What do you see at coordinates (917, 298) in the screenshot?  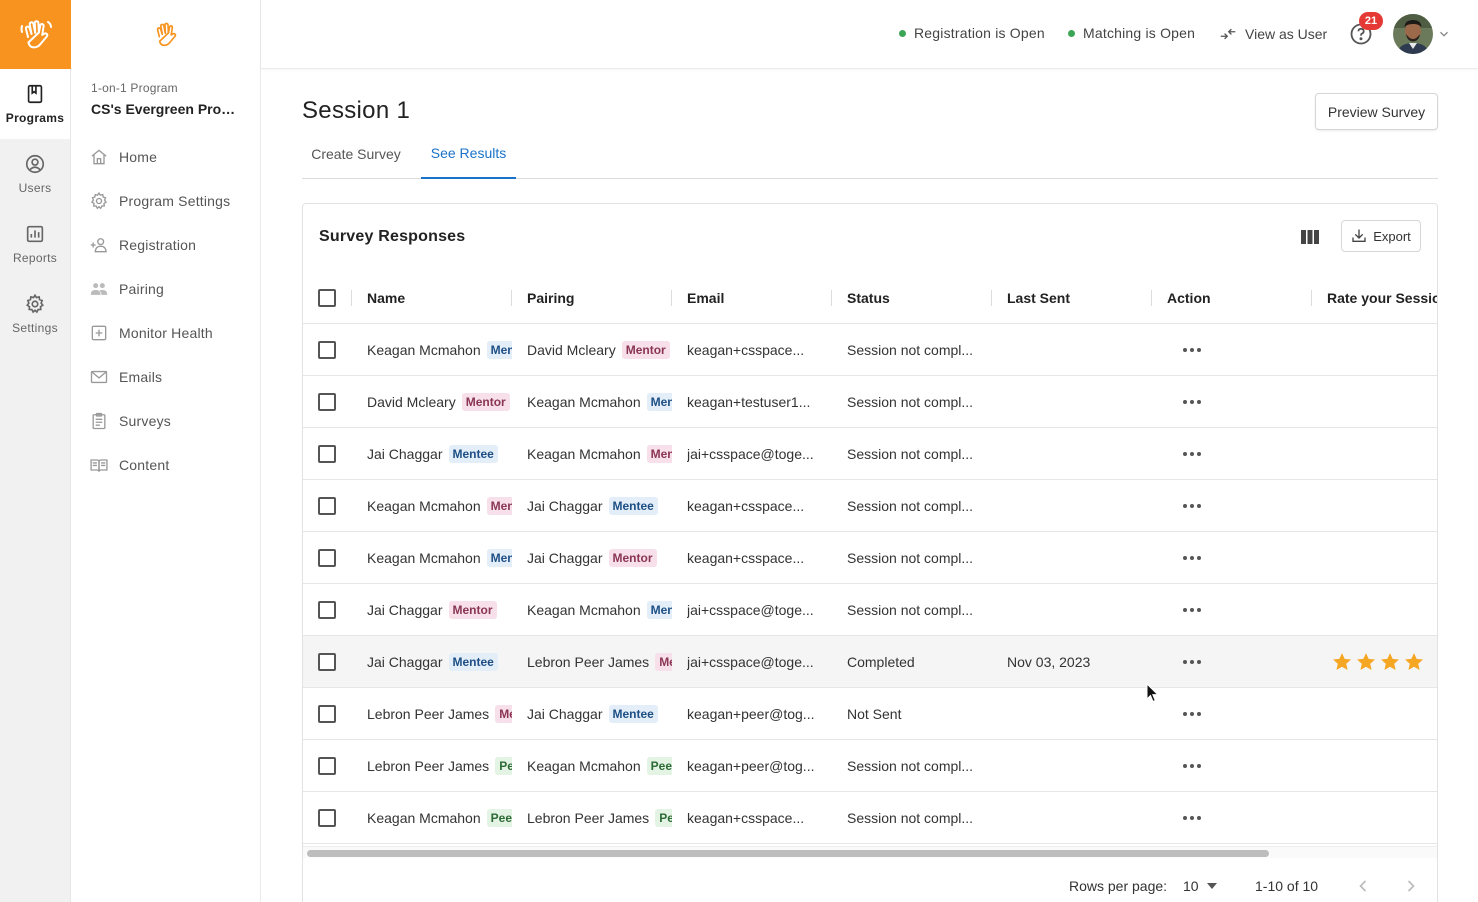 I see `column-header-status: Status` at bounding box center [917, 298].